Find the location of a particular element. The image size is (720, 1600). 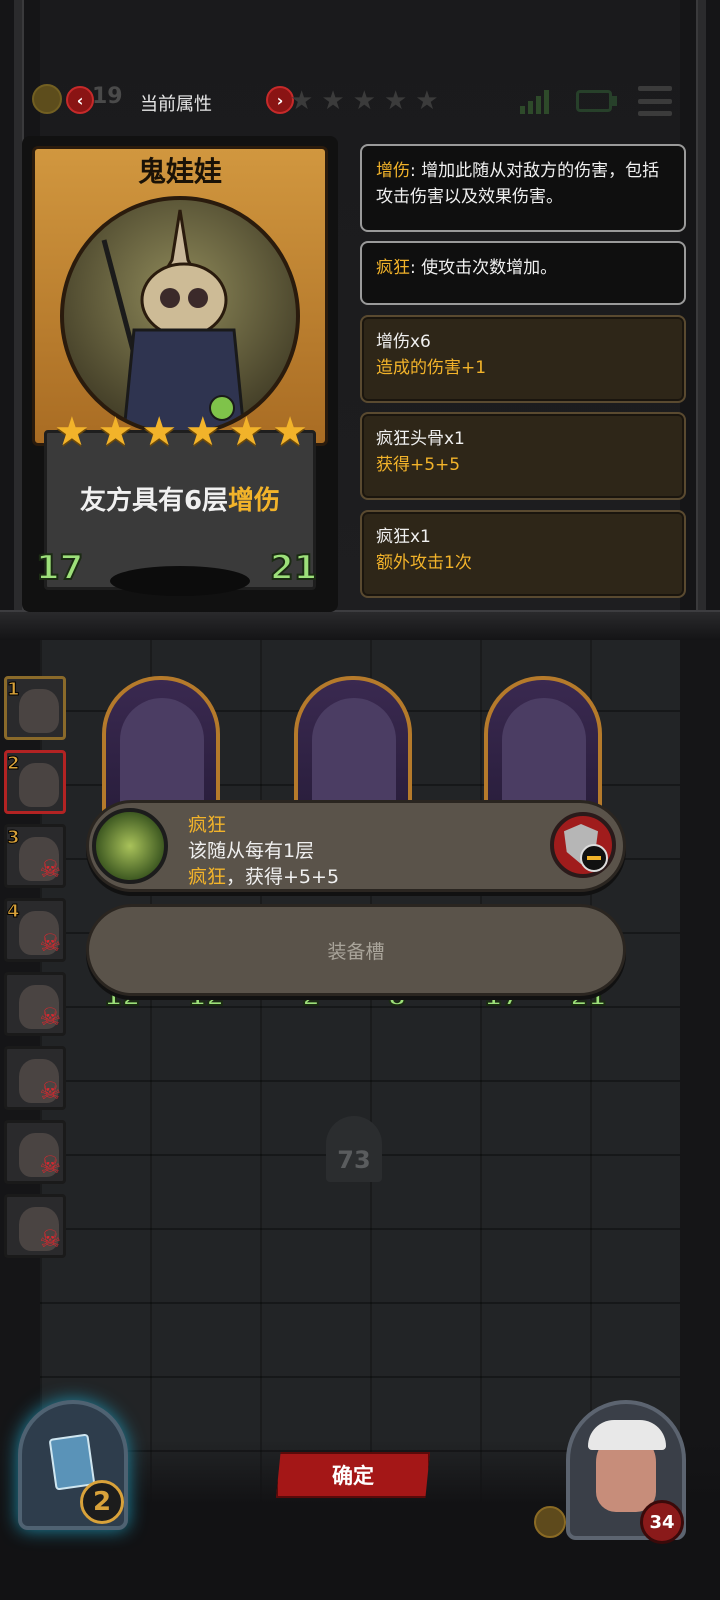

tooltip-line: 疯狂，获得+5+5 is located at coordinates (263, 875).